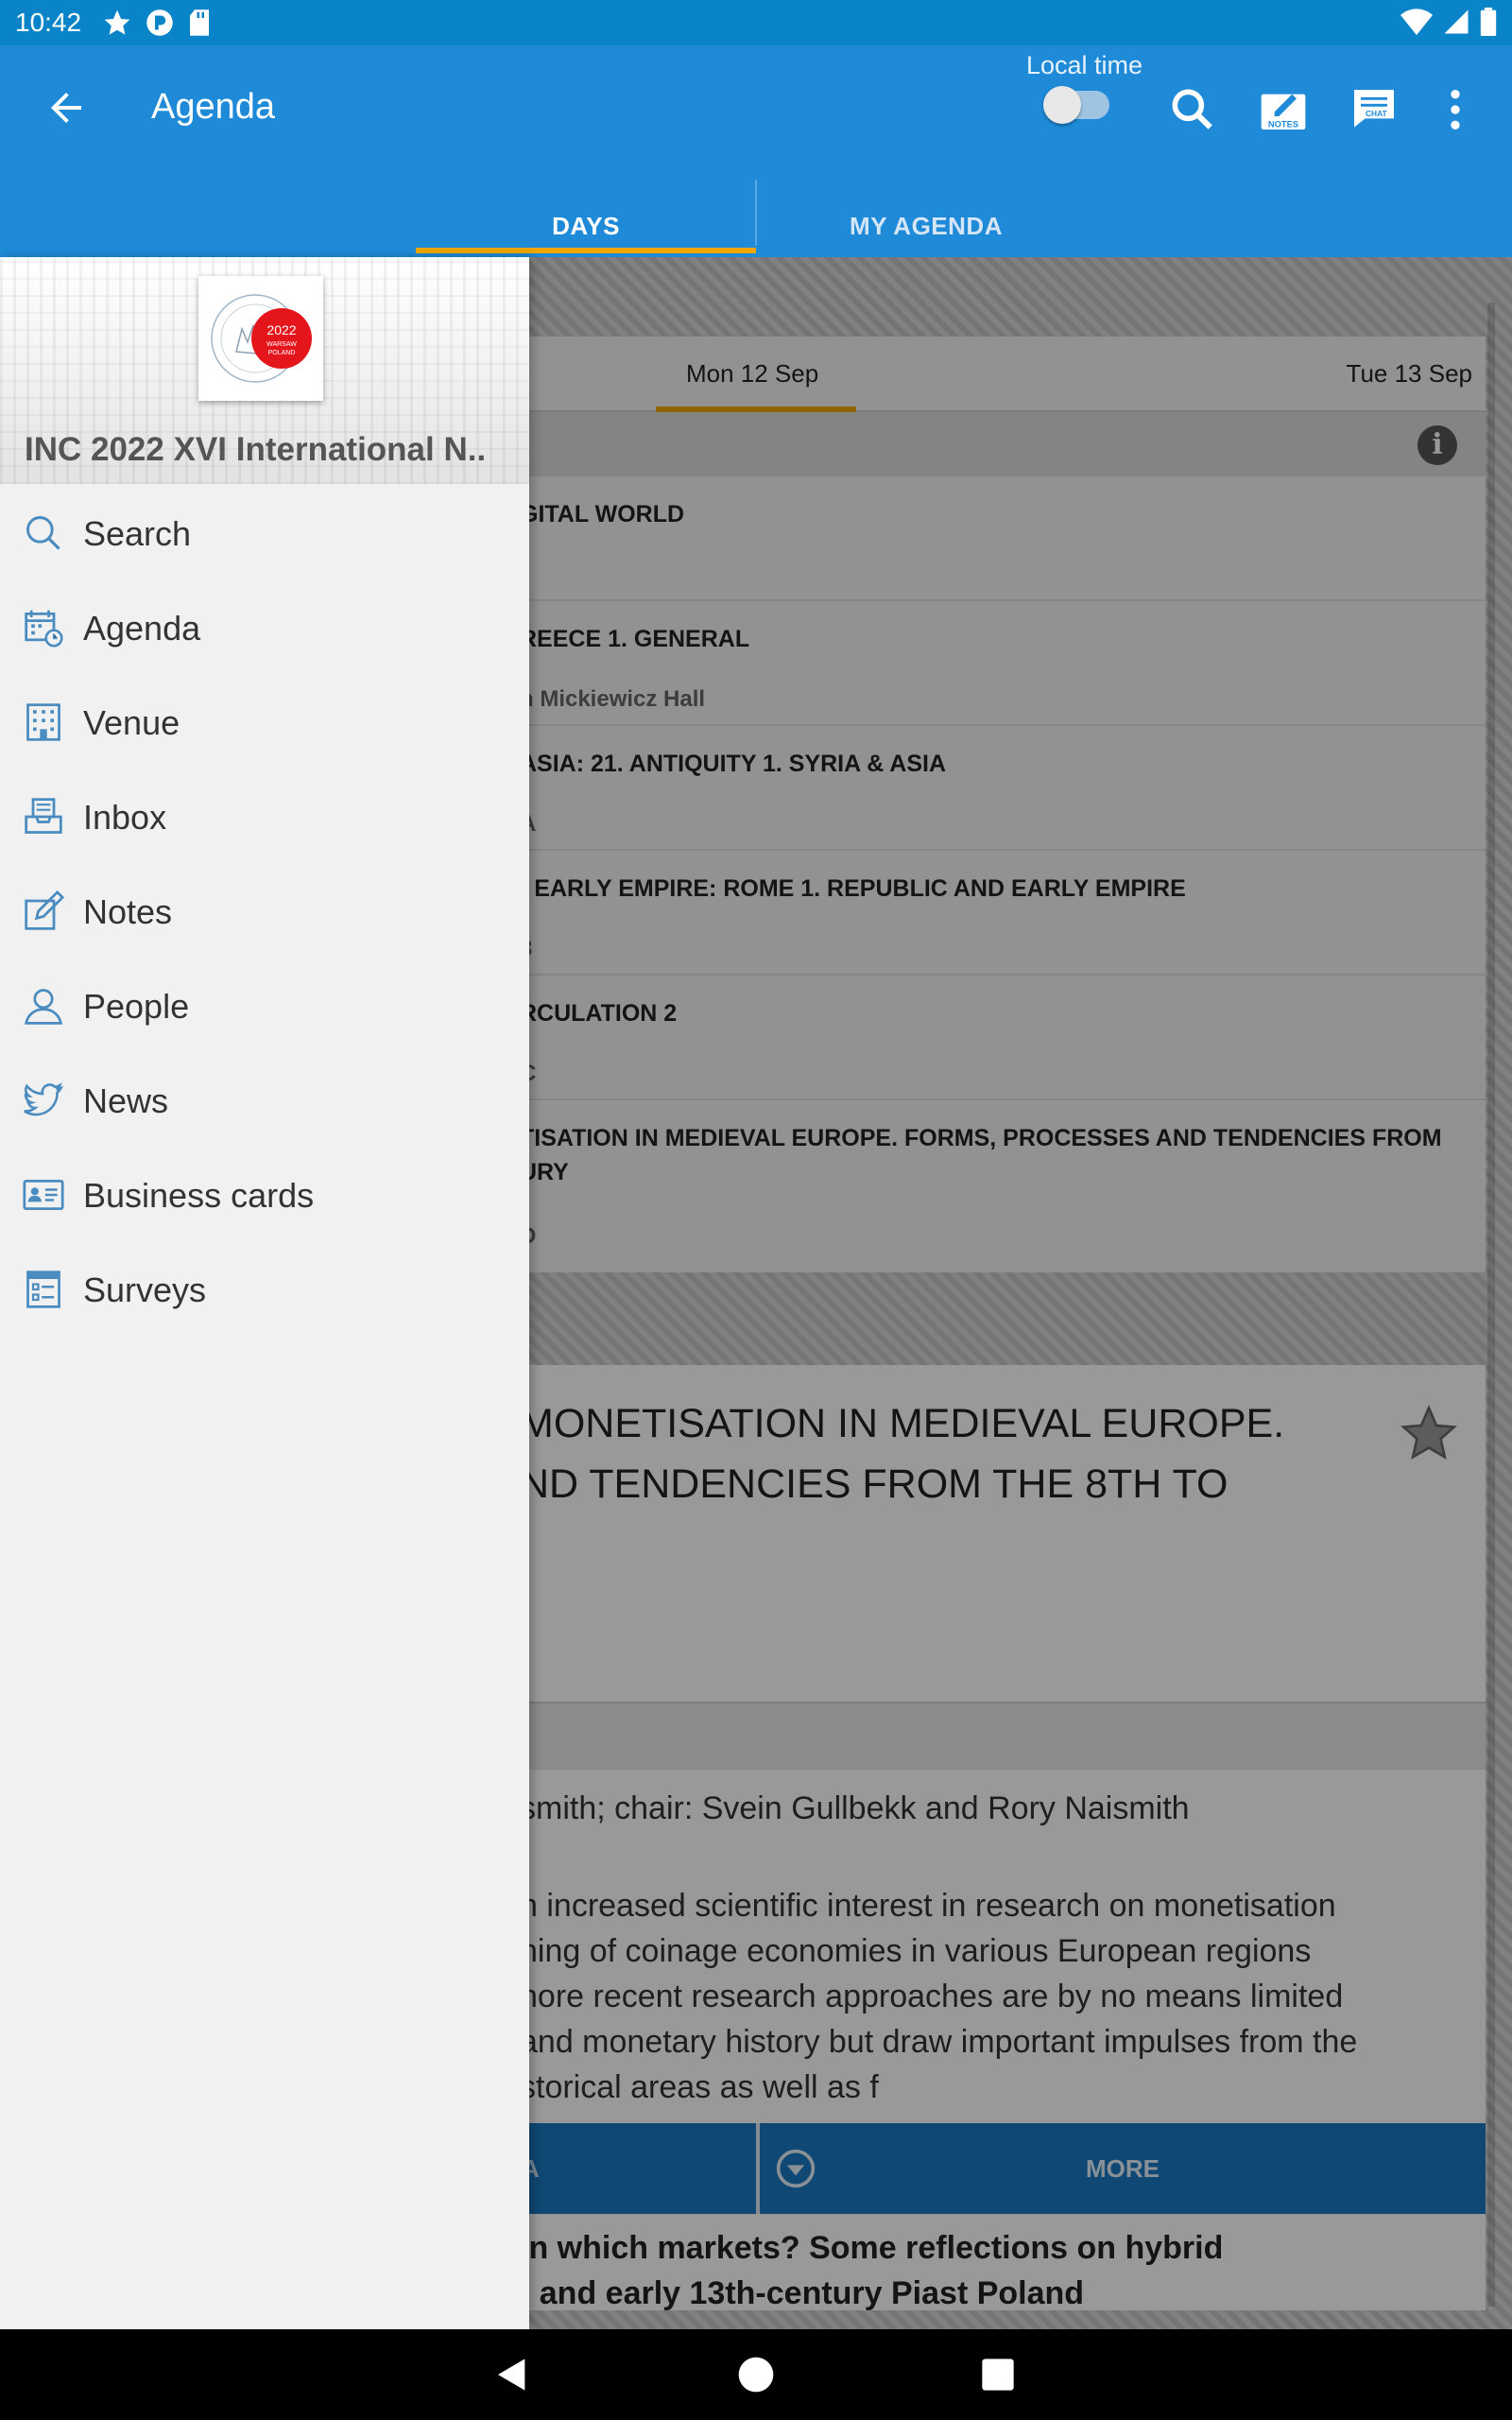 The image size is (1512, 2420). Describe the element at coordinates (264, 1004) in the screenshot. I see `drawer-item-people: People` at that location.